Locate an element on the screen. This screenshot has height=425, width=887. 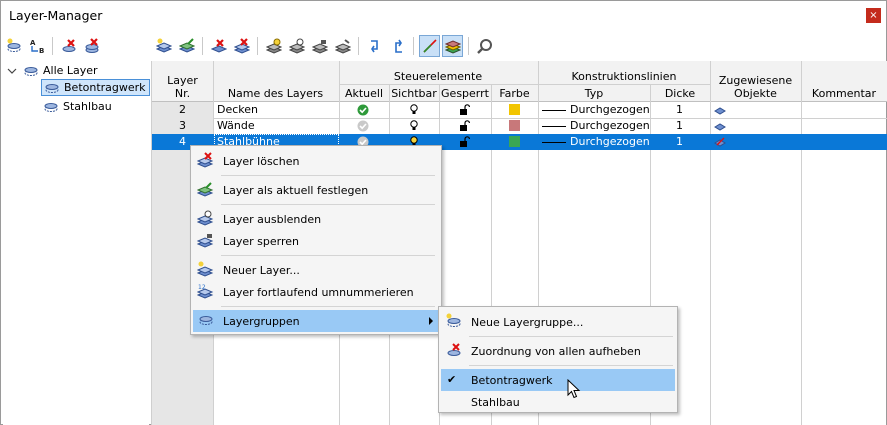
header-nr-top: Layer is located at coordinates (182, 80).